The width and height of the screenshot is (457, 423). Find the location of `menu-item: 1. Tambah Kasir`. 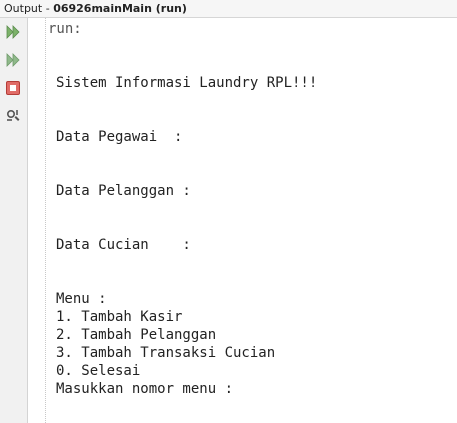

menu-item: 1. Tambah Kasir is located at coordinates (119, 317).